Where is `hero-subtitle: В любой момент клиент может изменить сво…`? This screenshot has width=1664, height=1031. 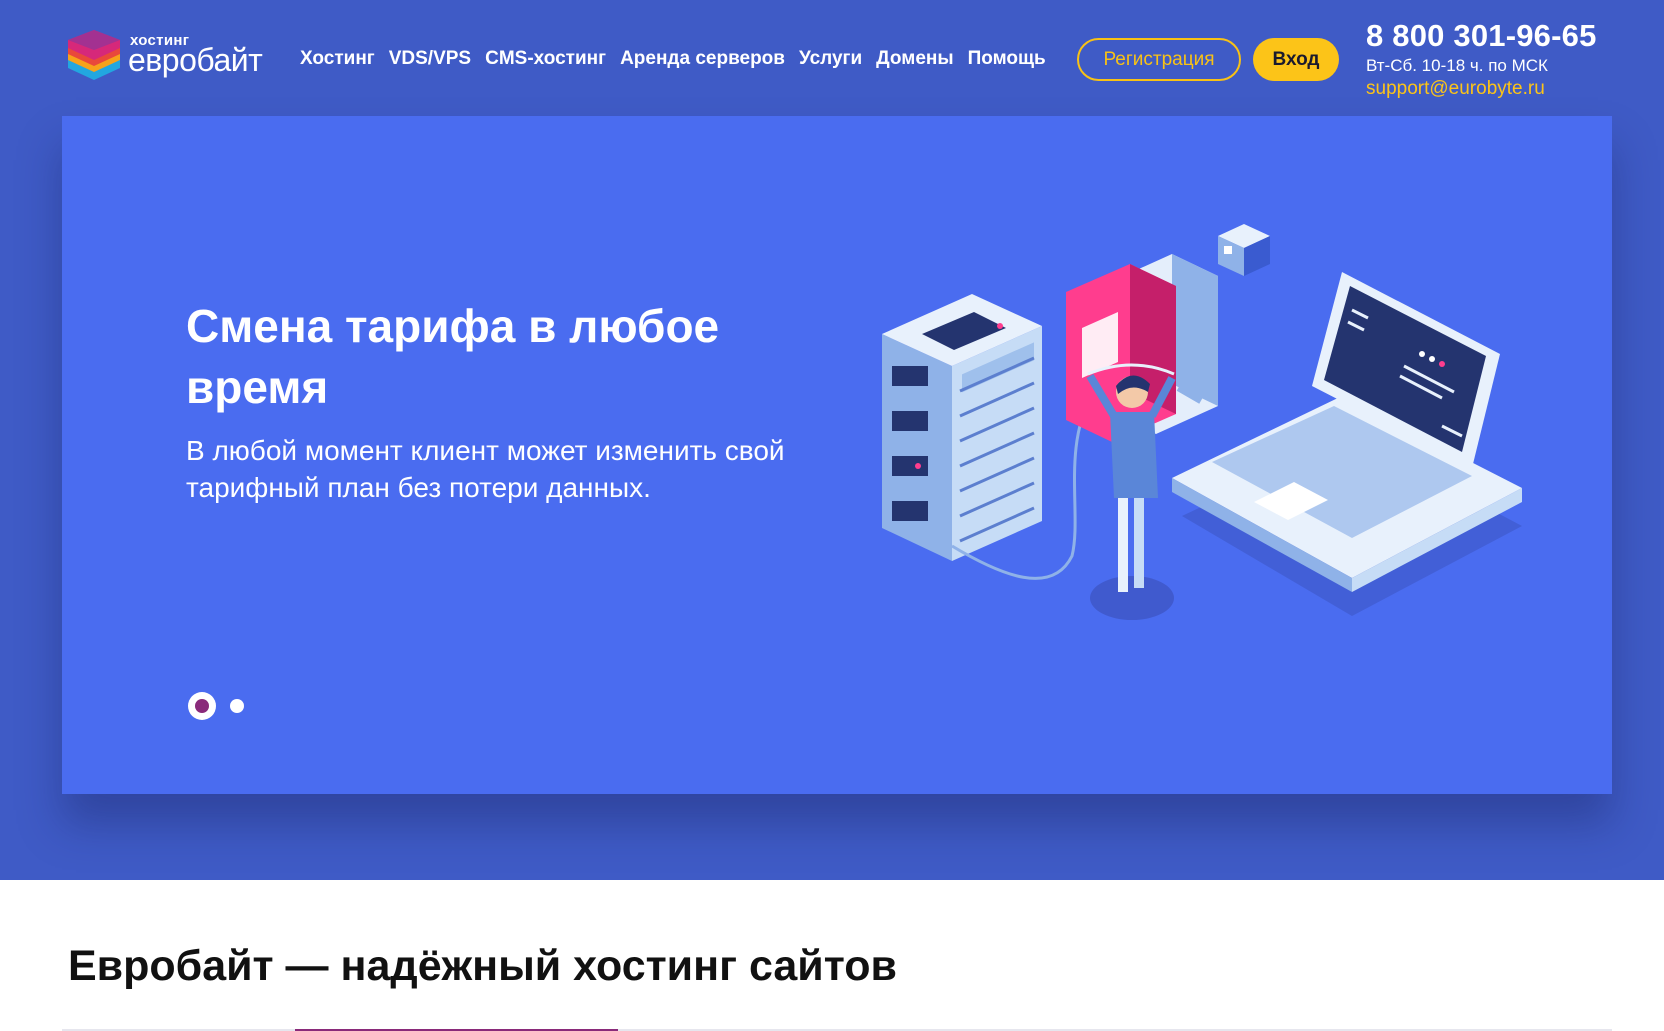 hero-subtitle: В любой момент клиент может изменить сво… is located at coordinates (485, 469).